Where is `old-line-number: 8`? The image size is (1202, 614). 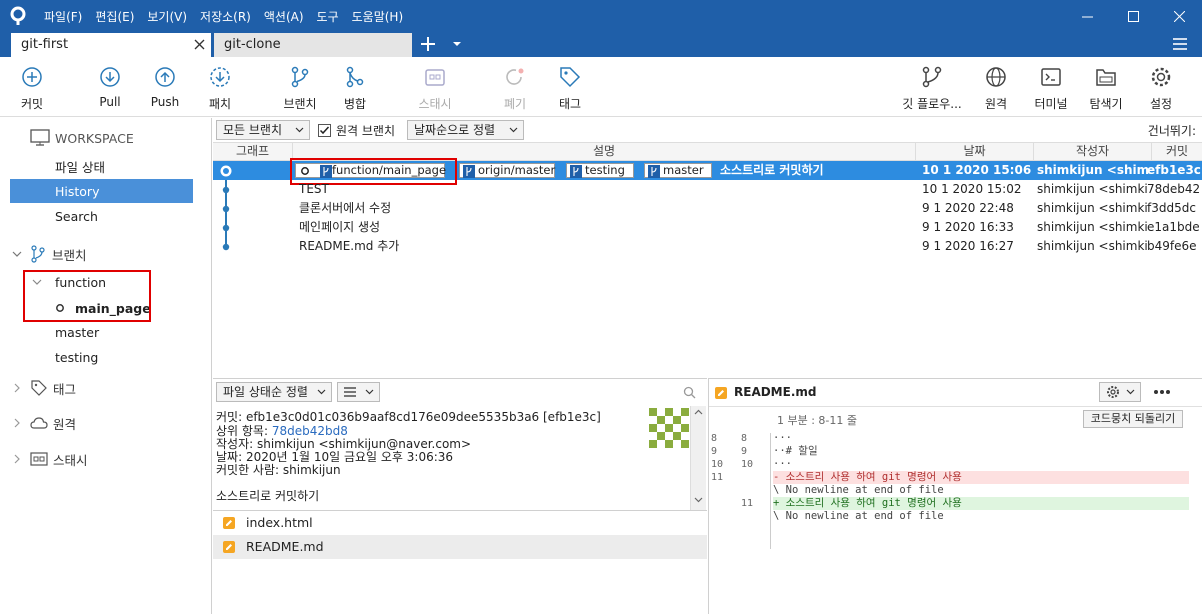 old-line-number: 8 is located at coordinates (714, 438).